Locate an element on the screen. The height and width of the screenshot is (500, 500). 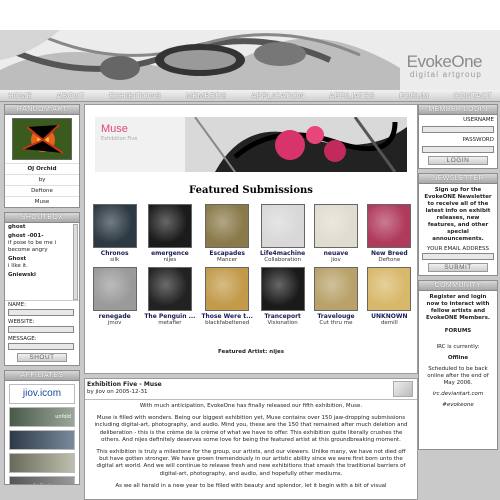
muse-banner: Muse Exhibition Five is located at coordinates (251, 144).